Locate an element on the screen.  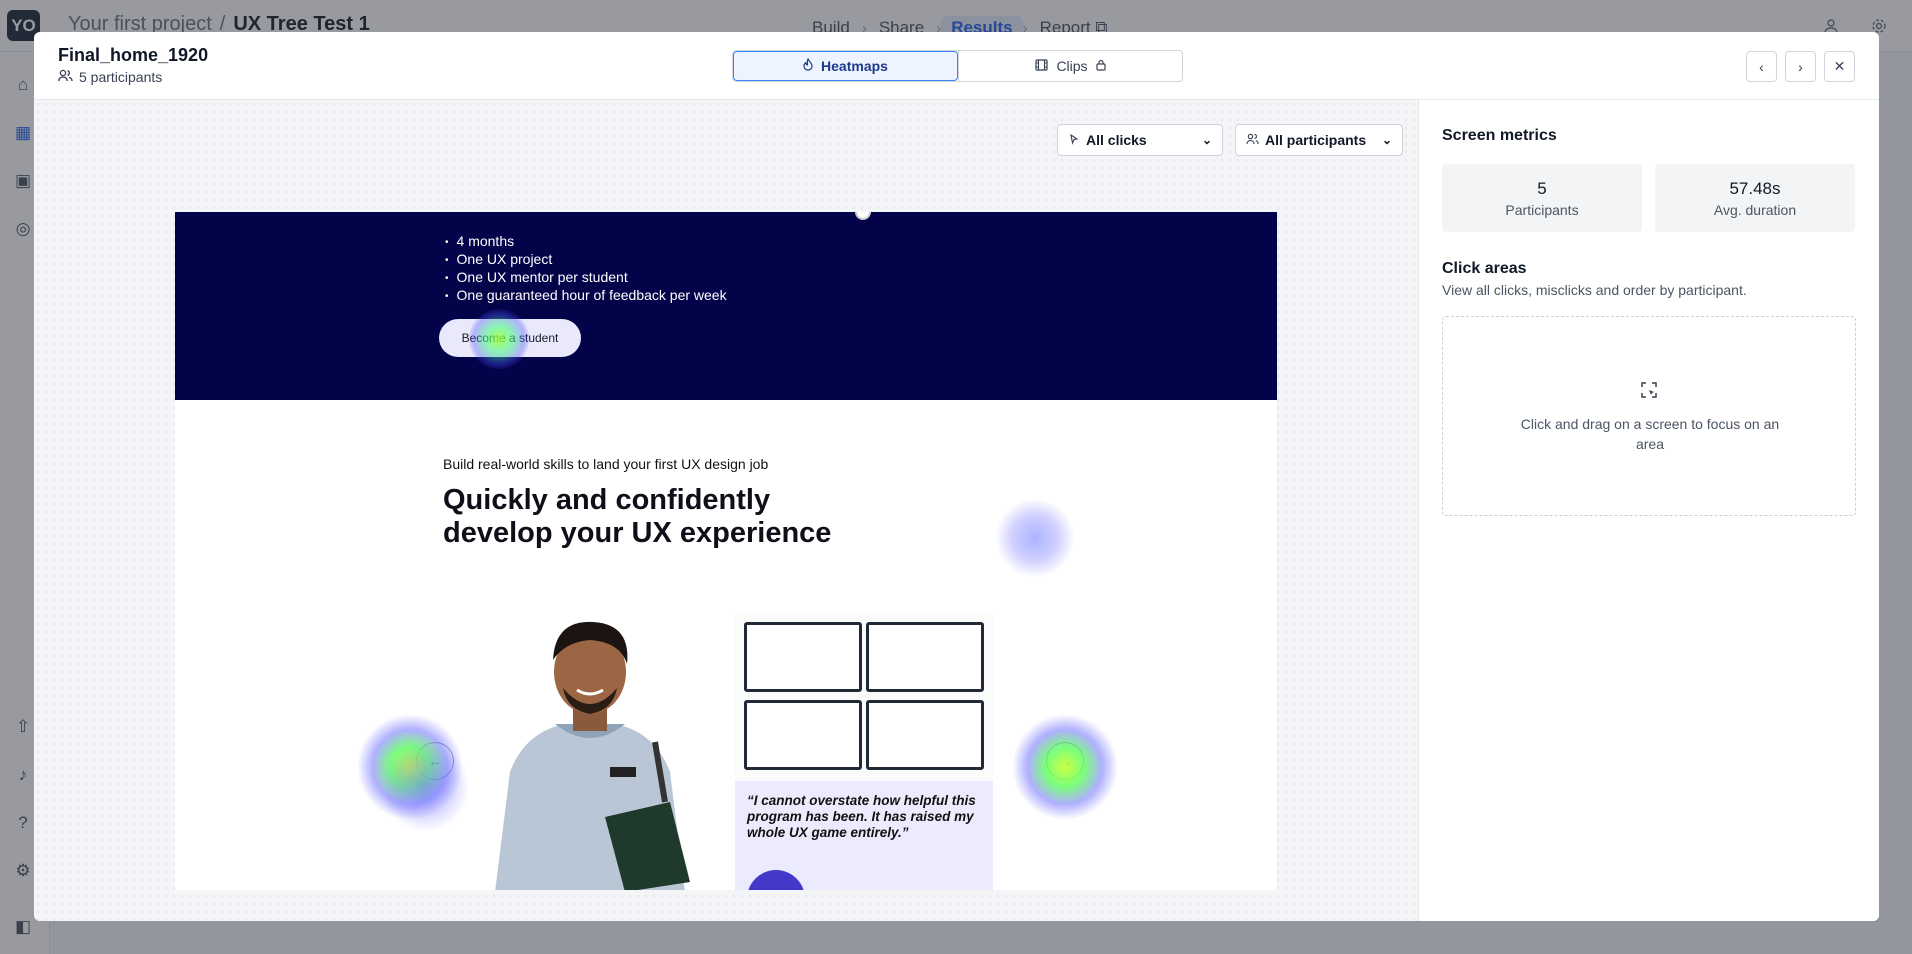
tab-heatmaps: Heatmaps is located at coordinates (845, 66).